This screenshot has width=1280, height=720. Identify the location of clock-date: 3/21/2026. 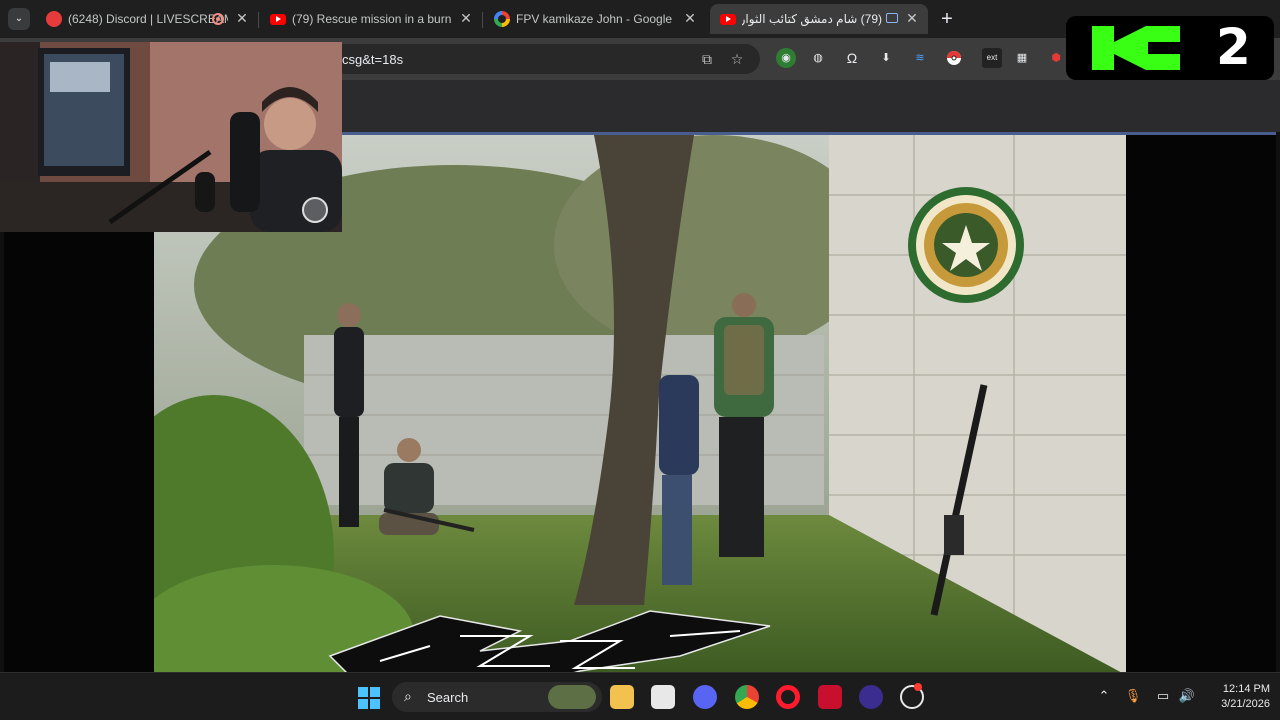
(1245, 704).